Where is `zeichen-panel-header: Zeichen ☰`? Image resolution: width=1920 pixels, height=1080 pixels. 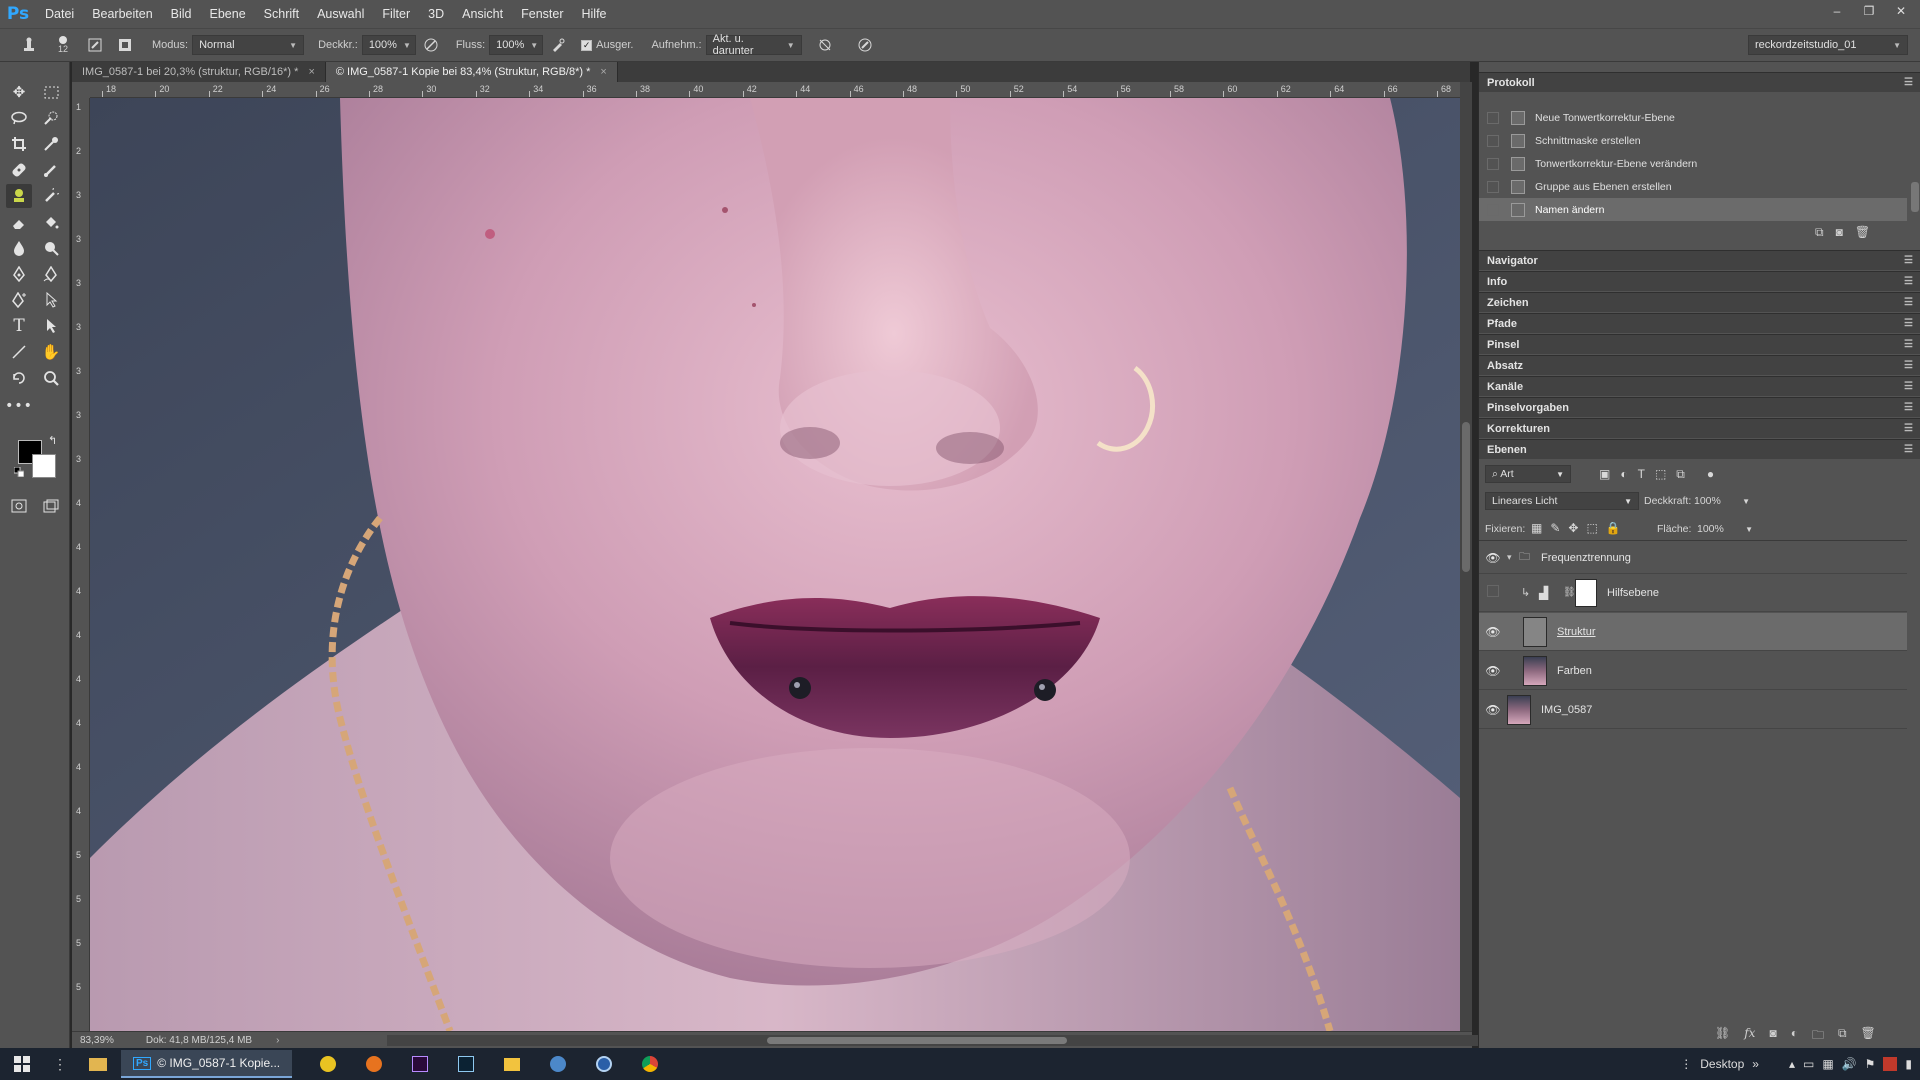 zeichen-panel-header: Zeichen ☰ is located at coordinates (1699, 302).